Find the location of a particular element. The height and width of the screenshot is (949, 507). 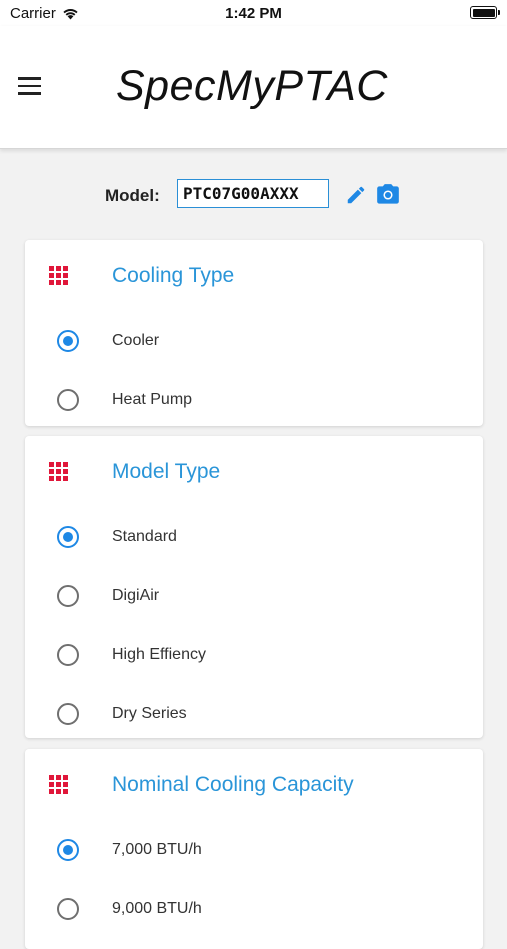

option-9000-btu: 9,000 BTU/h is located at coordinates (254, 909).